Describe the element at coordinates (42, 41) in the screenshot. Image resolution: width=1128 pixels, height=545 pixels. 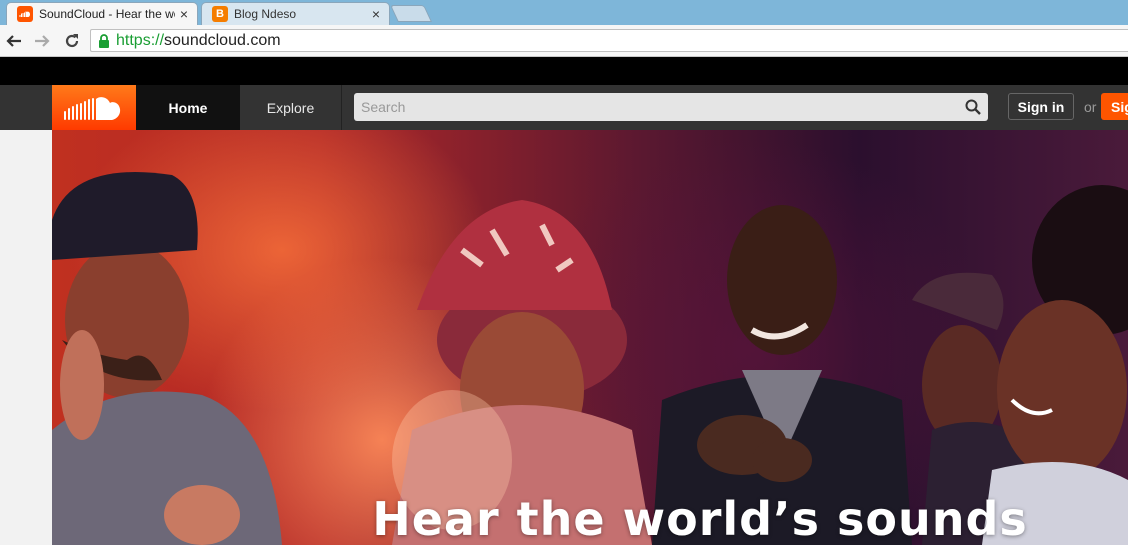
I see `forward-arrow-icon` at that location.